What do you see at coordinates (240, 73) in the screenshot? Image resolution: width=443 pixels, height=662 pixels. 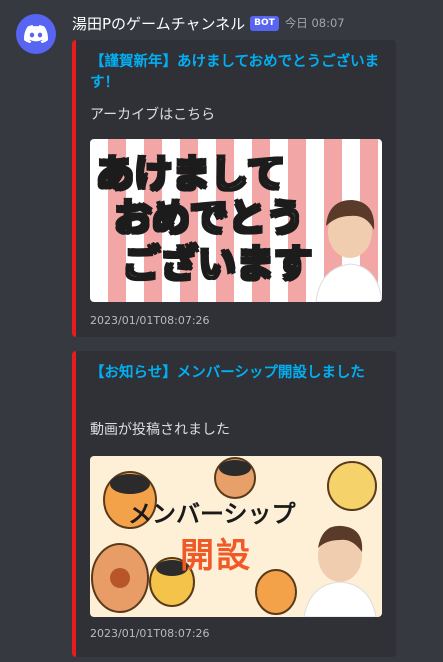 I see `embed-title-link: 【謹賀新年】あけましておめでとうございます！` at bounding box center [240, 73].